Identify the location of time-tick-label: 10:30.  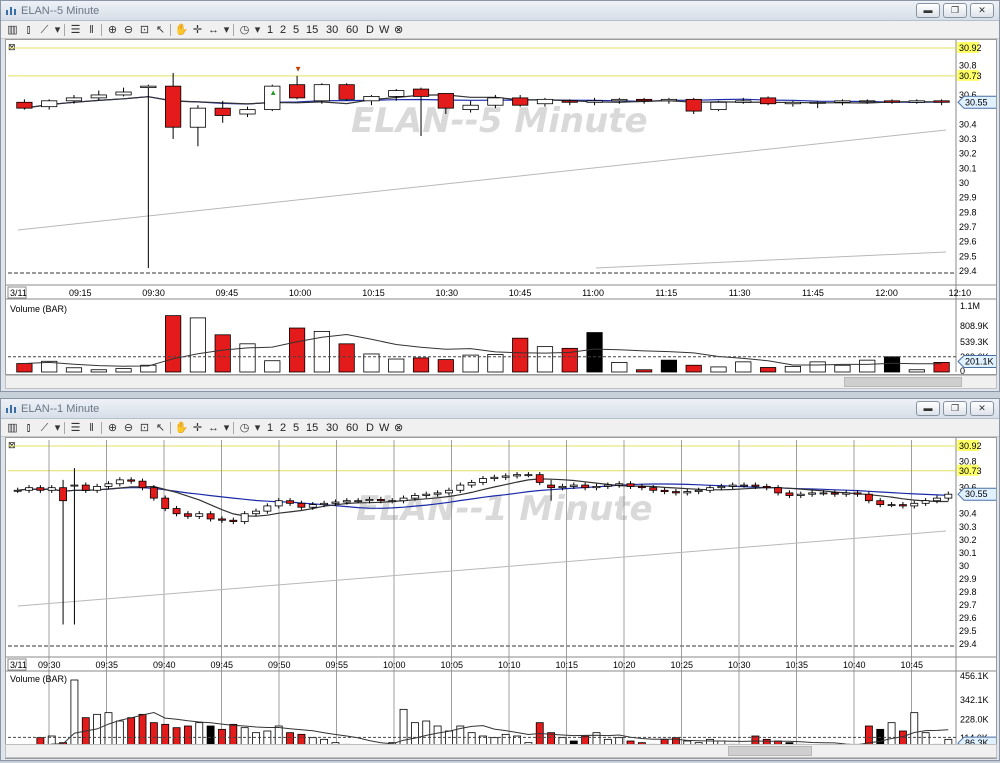
(447, 293).